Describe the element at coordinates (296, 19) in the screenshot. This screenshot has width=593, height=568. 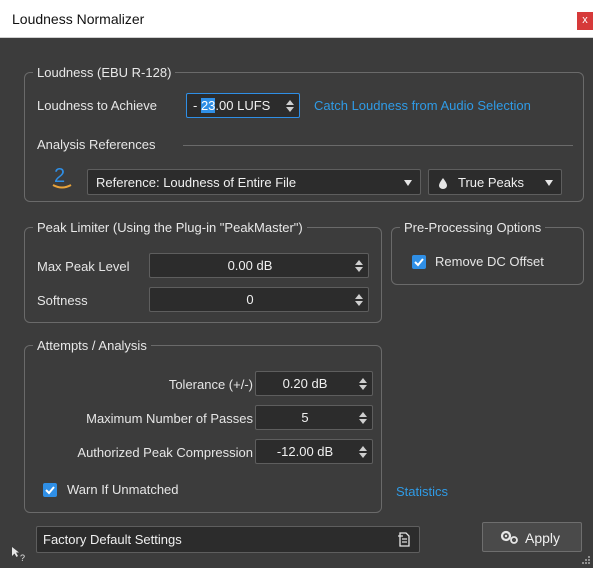
I see `title-bar: Loudness Normalizer x` at that location.